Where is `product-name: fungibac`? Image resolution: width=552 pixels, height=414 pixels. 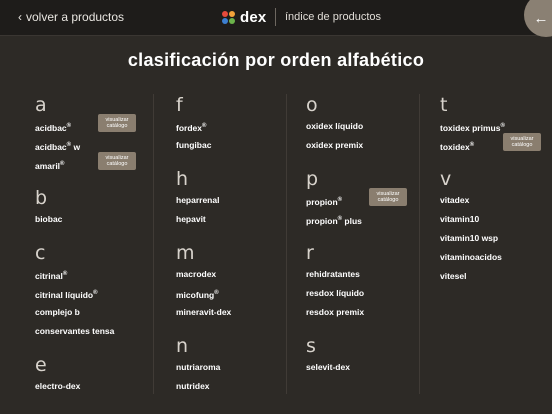 product-name: fungibac is located at coordinates (194, 145).